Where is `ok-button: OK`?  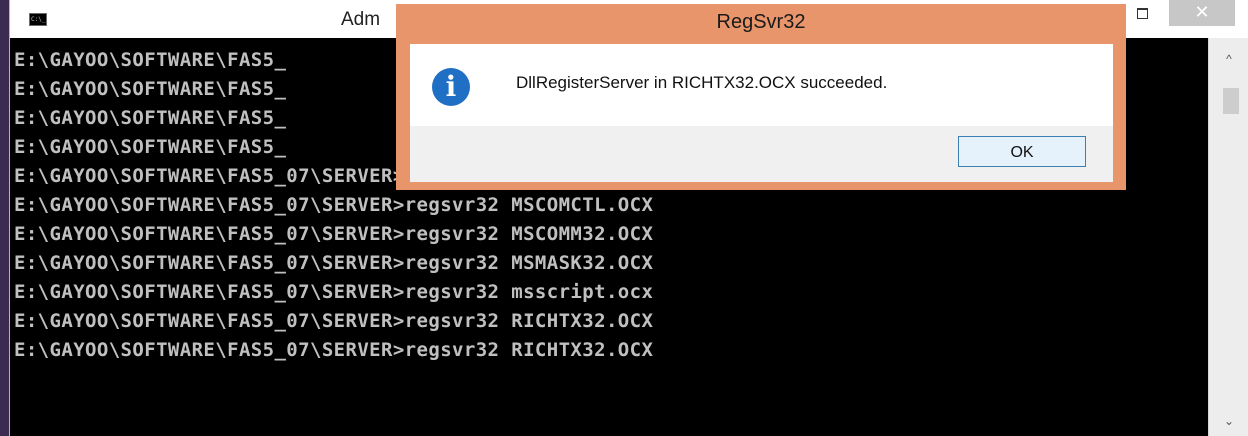
ok-button: OK is located at coordinates (1022, 151).